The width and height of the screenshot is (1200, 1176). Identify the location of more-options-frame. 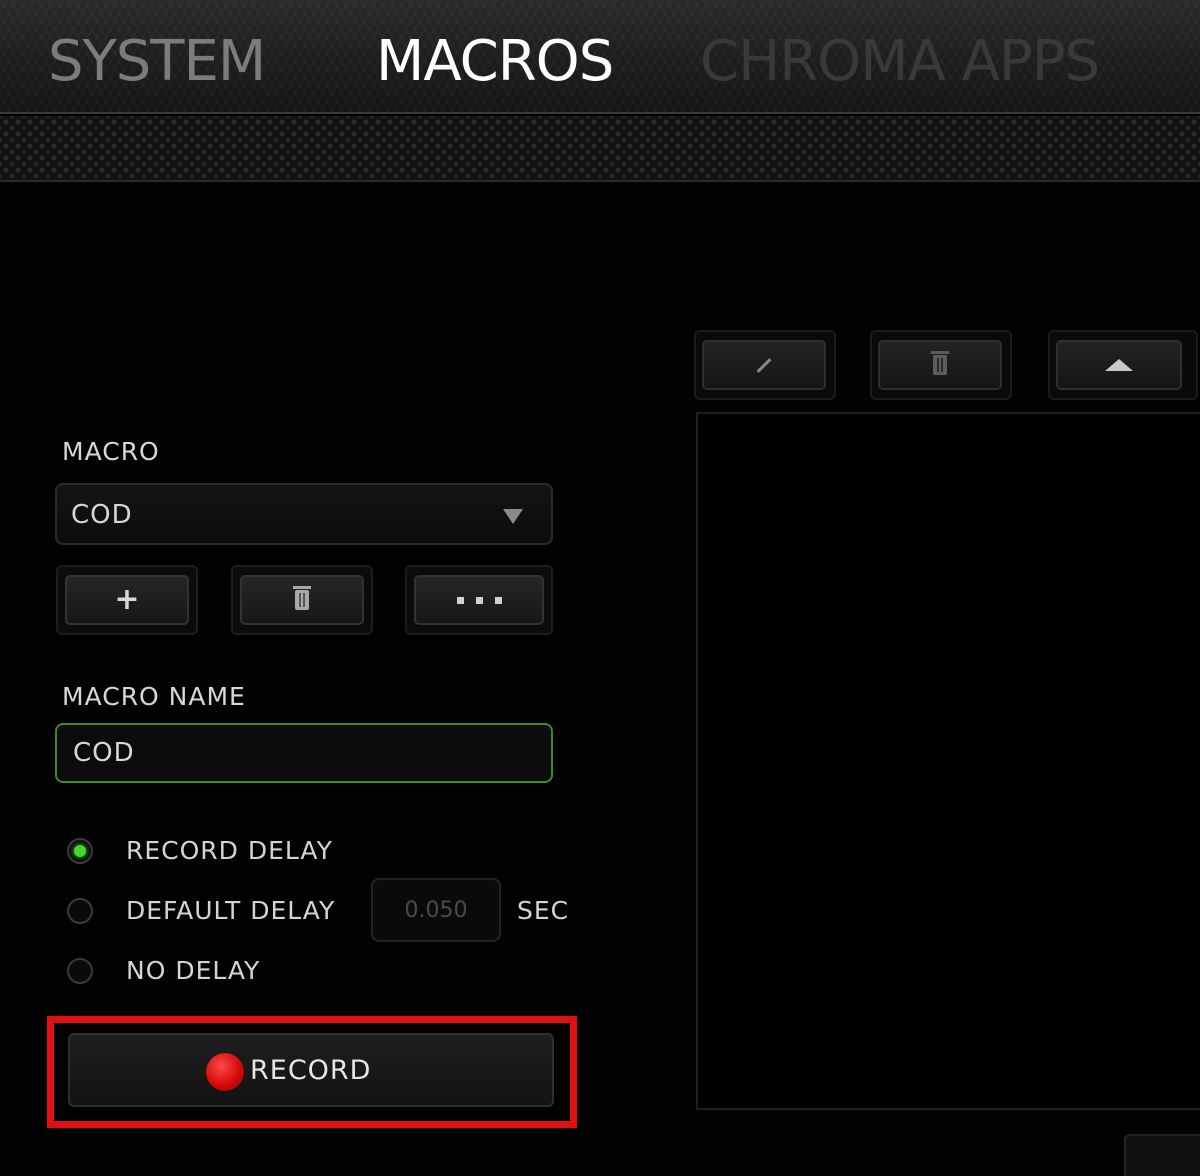
(479, 600).